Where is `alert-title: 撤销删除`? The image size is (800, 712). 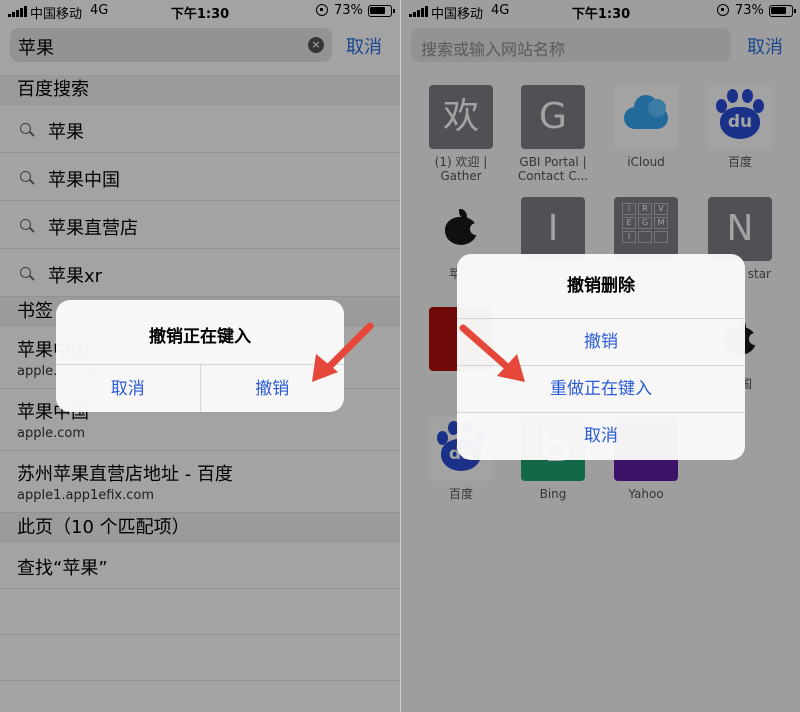 alert-title: 撤销删除 is located at coordinates (601, 286).